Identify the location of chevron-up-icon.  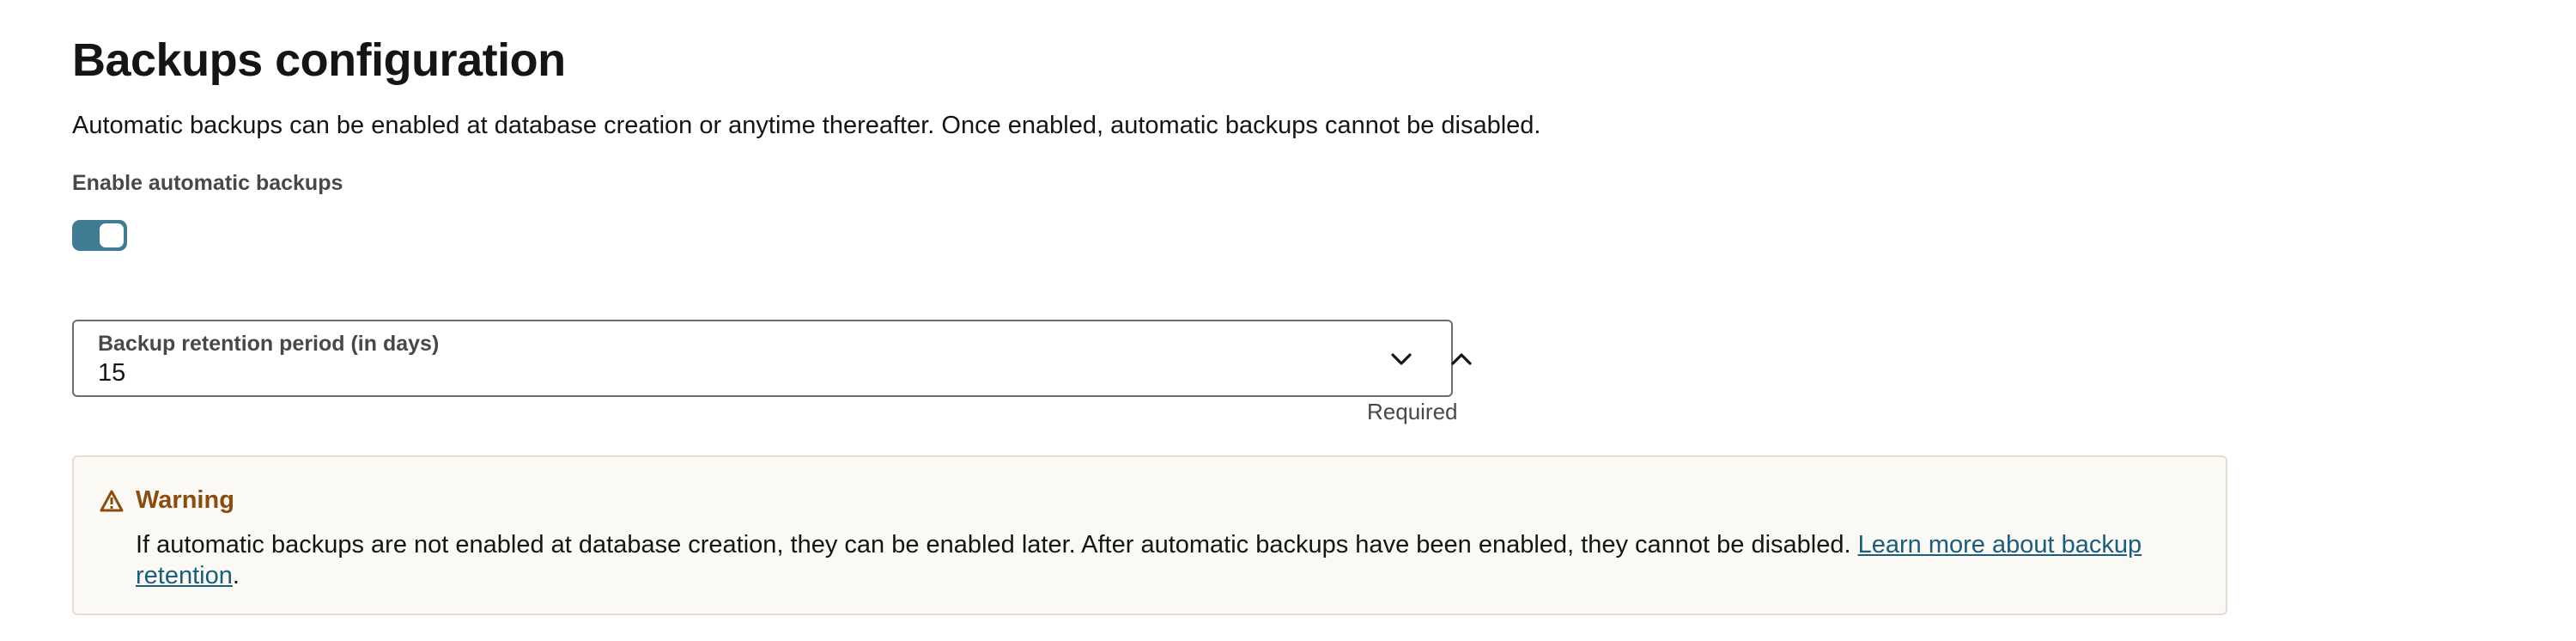
(1462, 359).